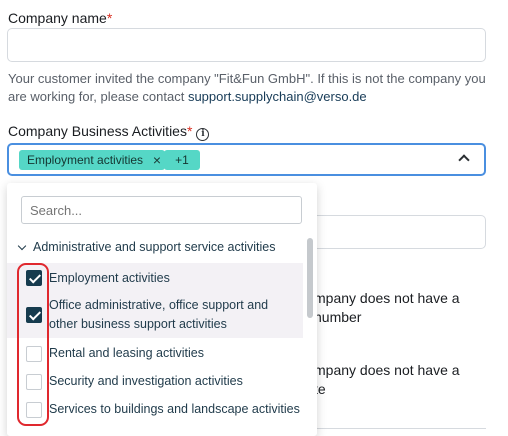  What do you see at coordinates (161, 210) in the screenshot?
I see `dropdown-search-input` at bounding box center [161, 210].